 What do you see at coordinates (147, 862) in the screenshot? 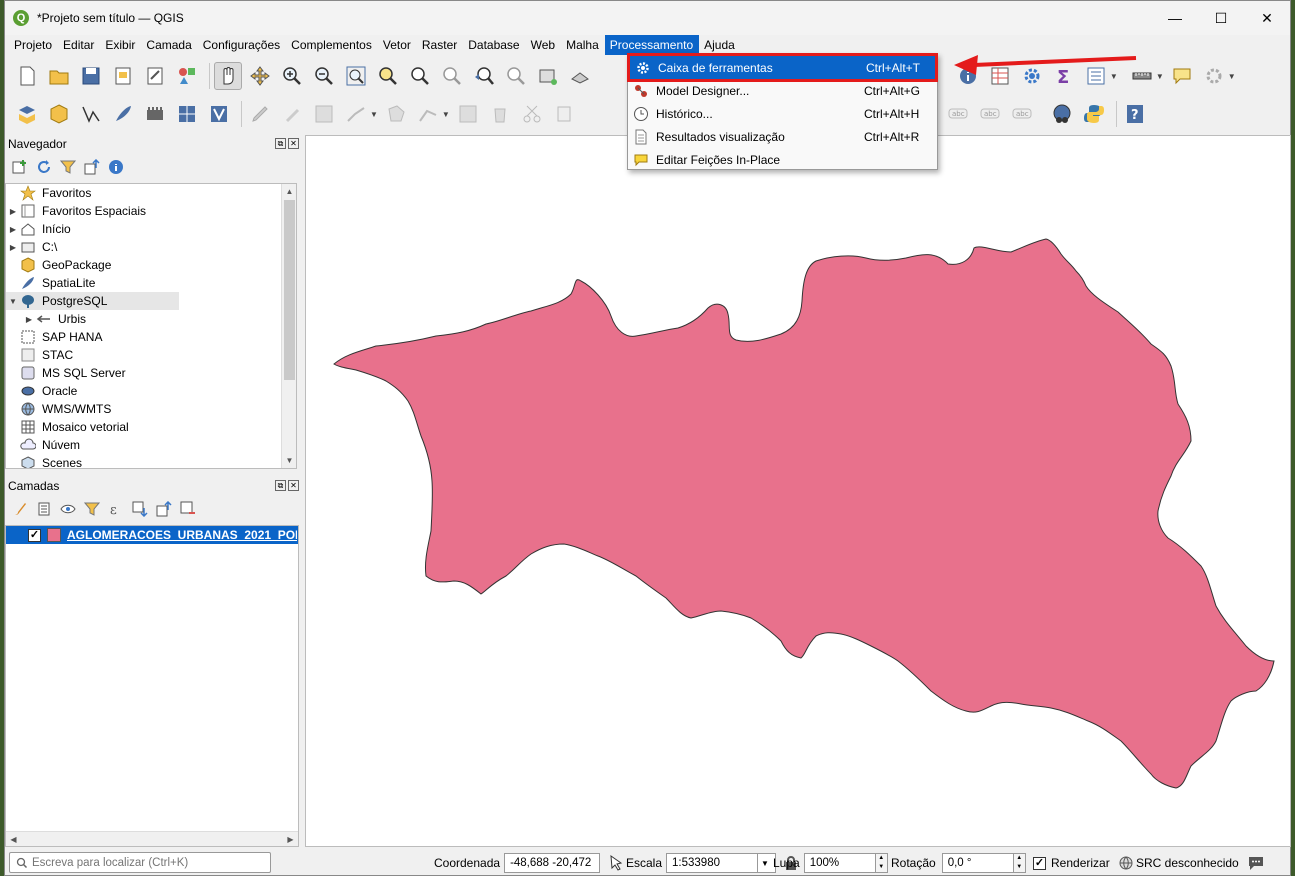
I see `locator-search-input` at bounding box center [147, 862].